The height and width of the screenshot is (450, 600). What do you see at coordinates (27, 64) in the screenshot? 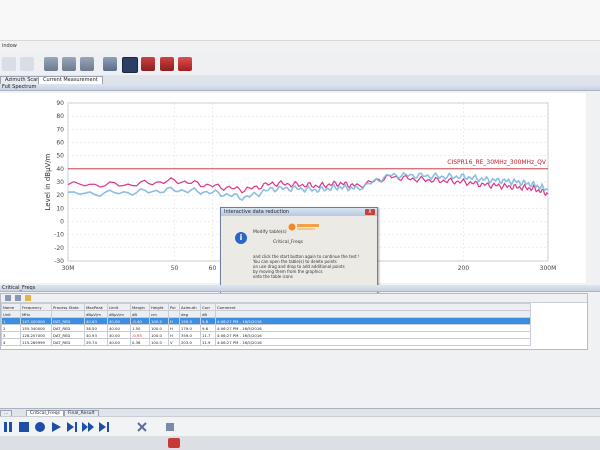
I see `print-icon` at bounding box center [27, 64].